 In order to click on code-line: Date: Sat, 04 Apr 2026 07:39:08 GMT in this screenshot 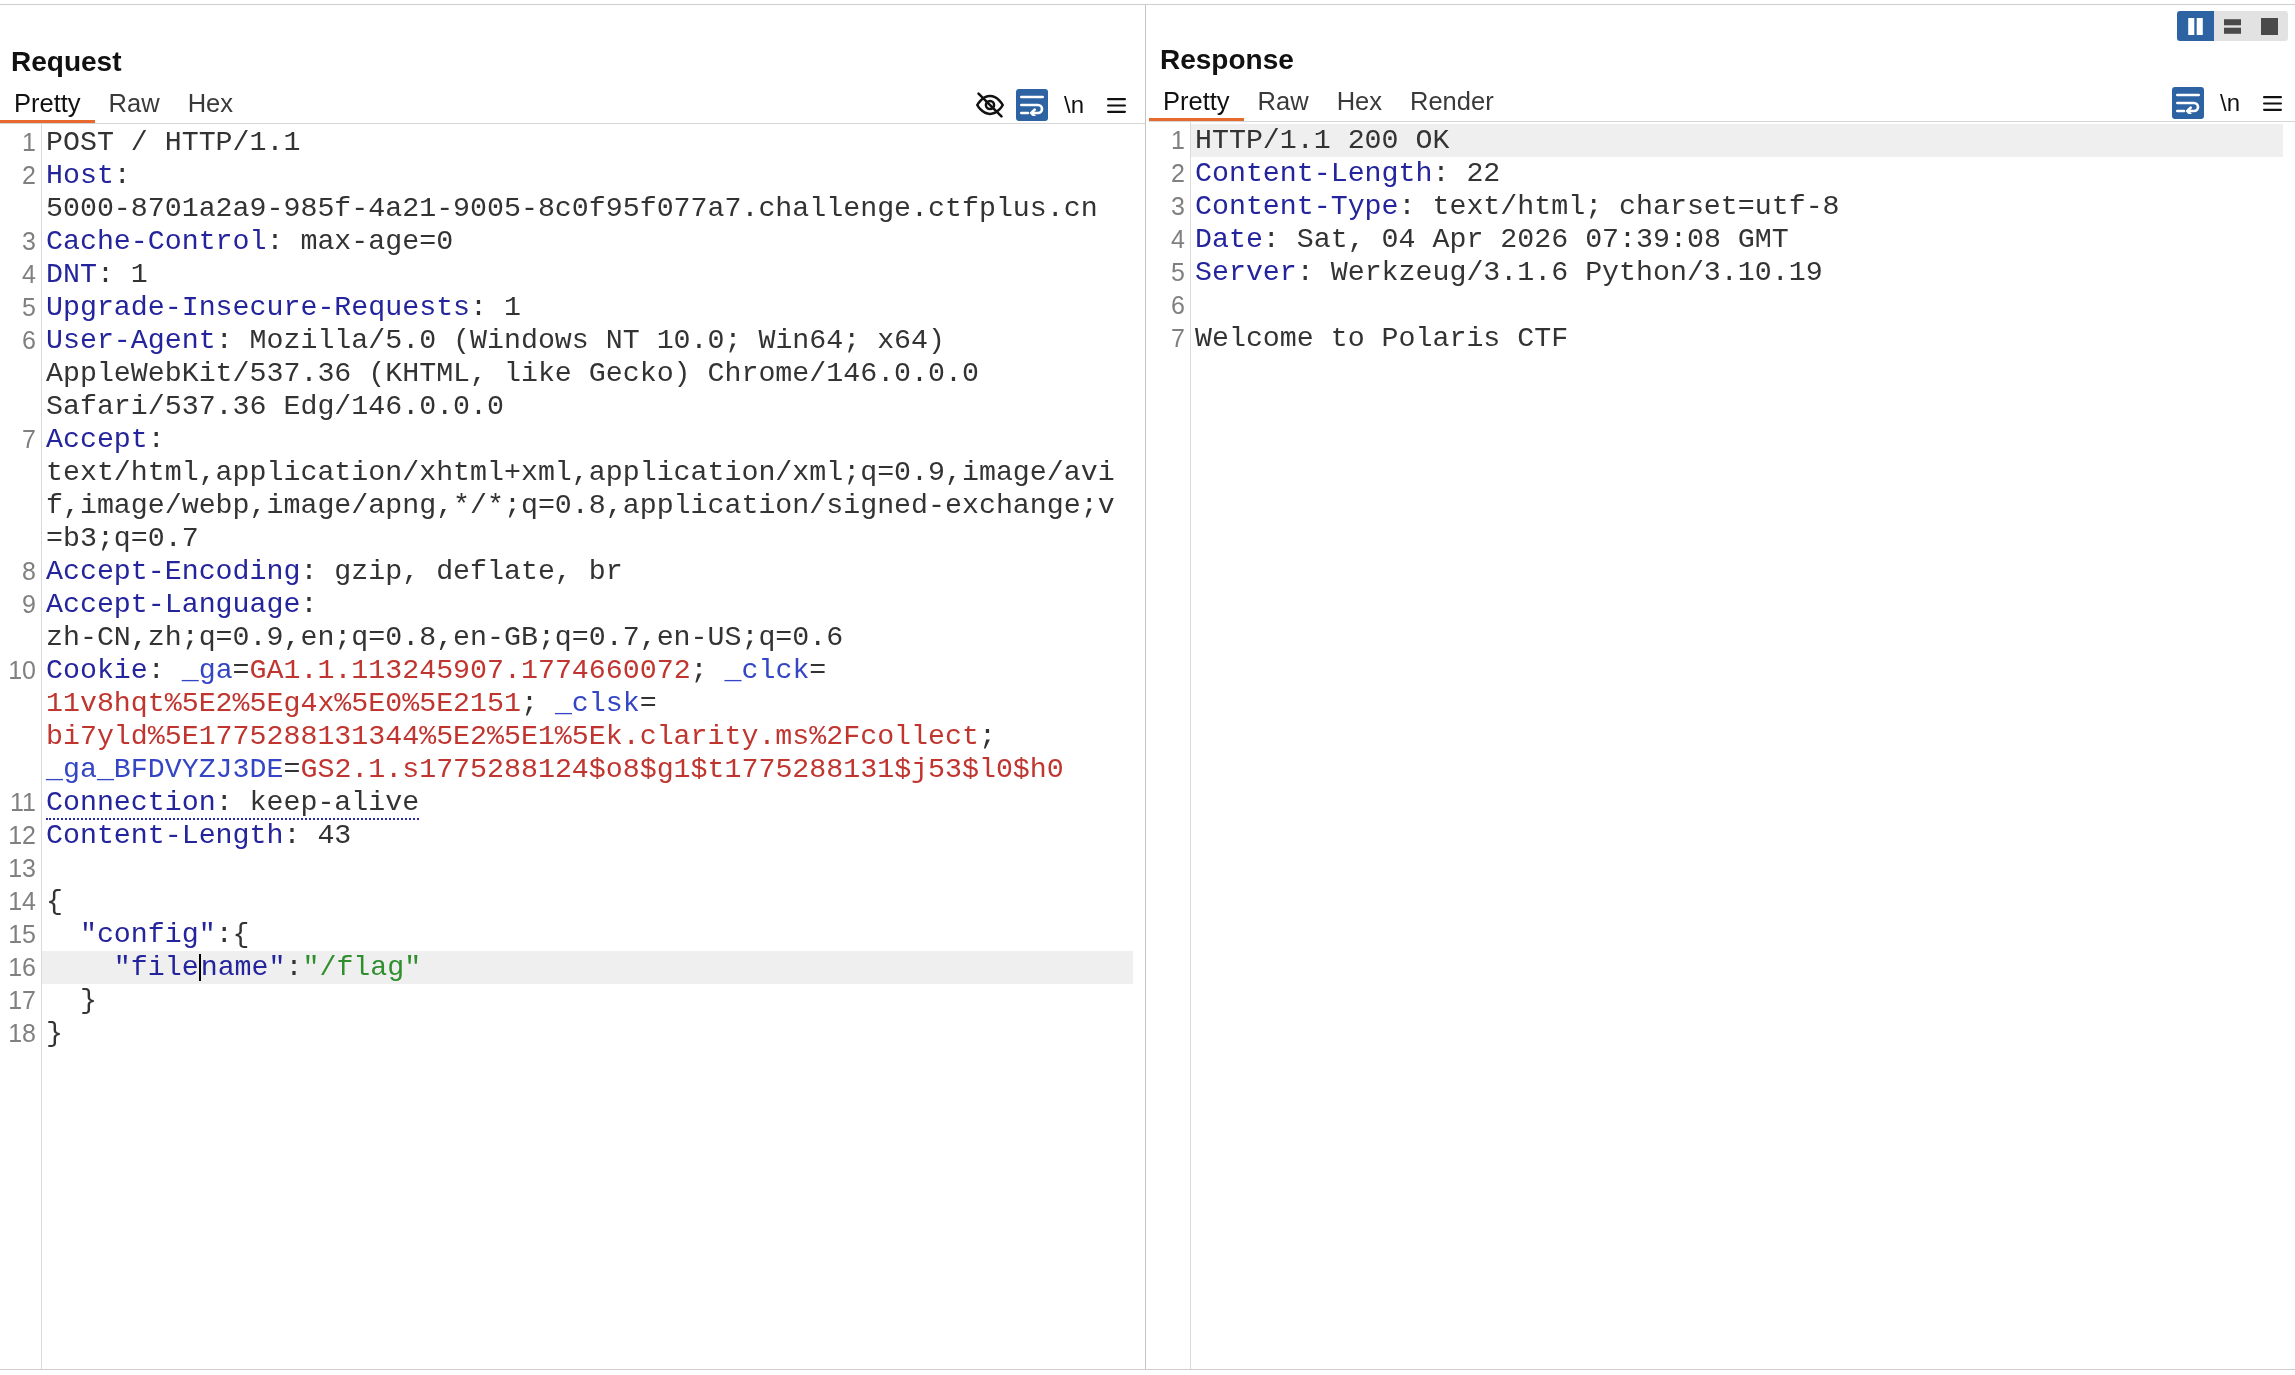, I will do `click(1492, 239)`.